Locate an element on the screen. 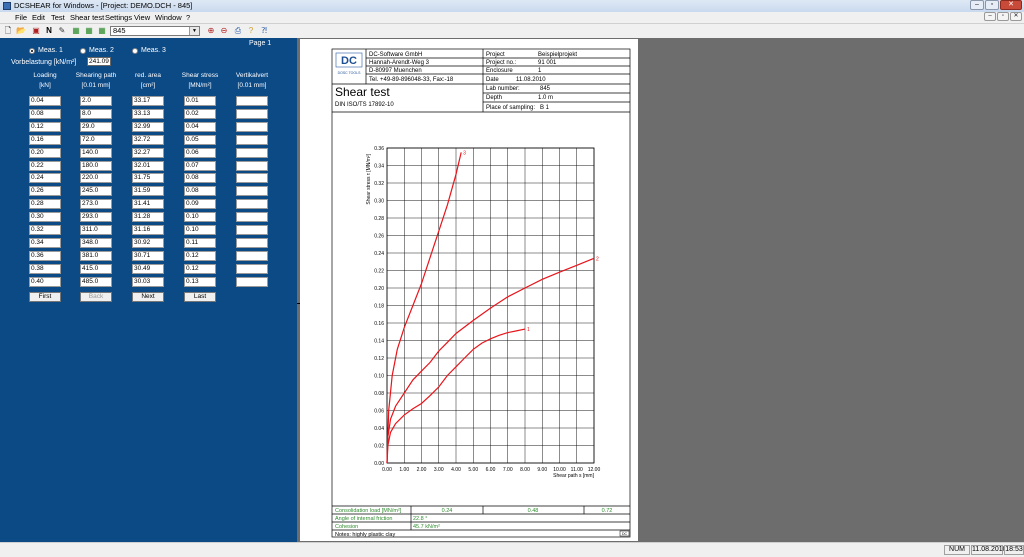 Image resolution: width=1024 pixels, height=557 pixels. grid-cell: 31.28 is located at coordinates (148, 217).